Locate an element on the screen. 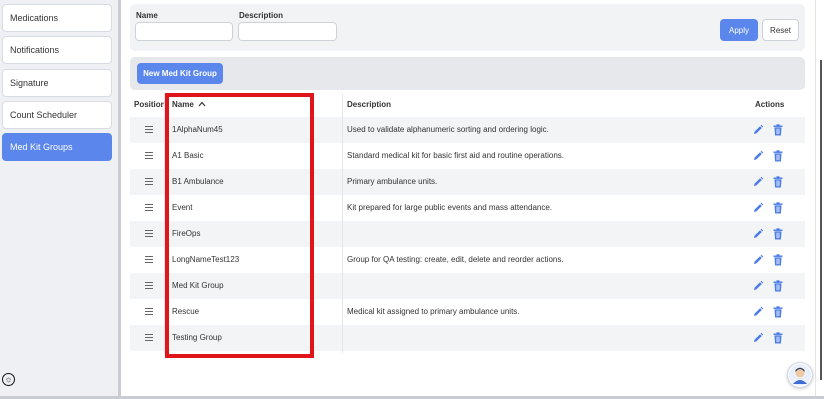 This screenshot has height=399, width=824. column-header-description: Description is located at coordinates (369, 104).